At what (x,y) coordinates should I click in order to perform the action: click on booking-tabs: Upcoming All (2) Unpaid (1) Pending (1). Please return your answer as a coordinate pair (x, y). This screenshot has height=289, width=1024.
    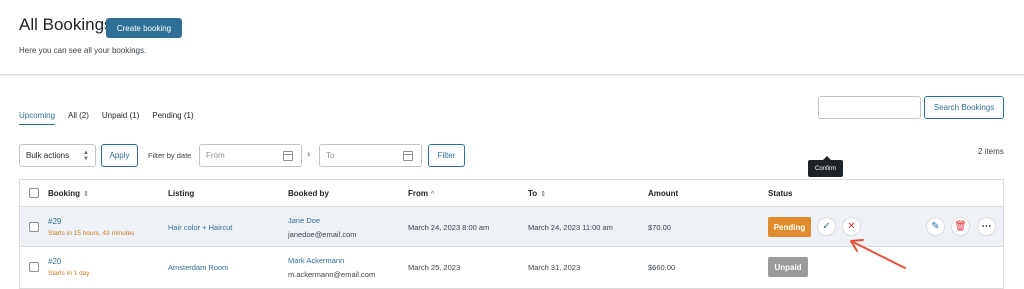
    Looking at the image, I should click on (113, 118).